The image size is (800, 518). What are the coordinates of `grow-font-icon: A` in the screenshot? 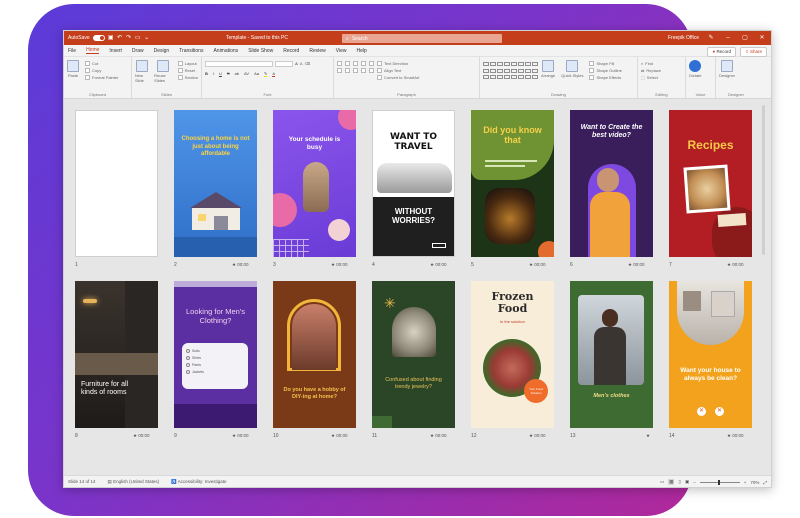 It's located at (296, 63).